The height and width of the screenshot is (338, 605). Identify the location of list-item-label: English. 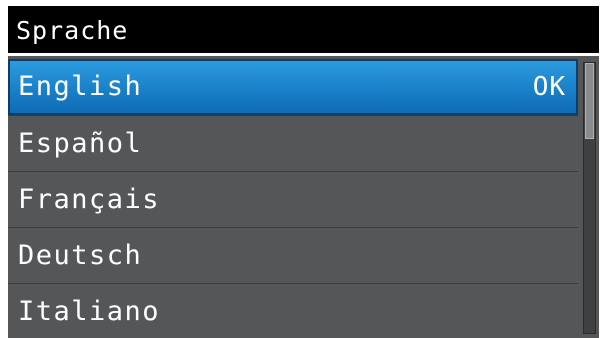
(80, 86).